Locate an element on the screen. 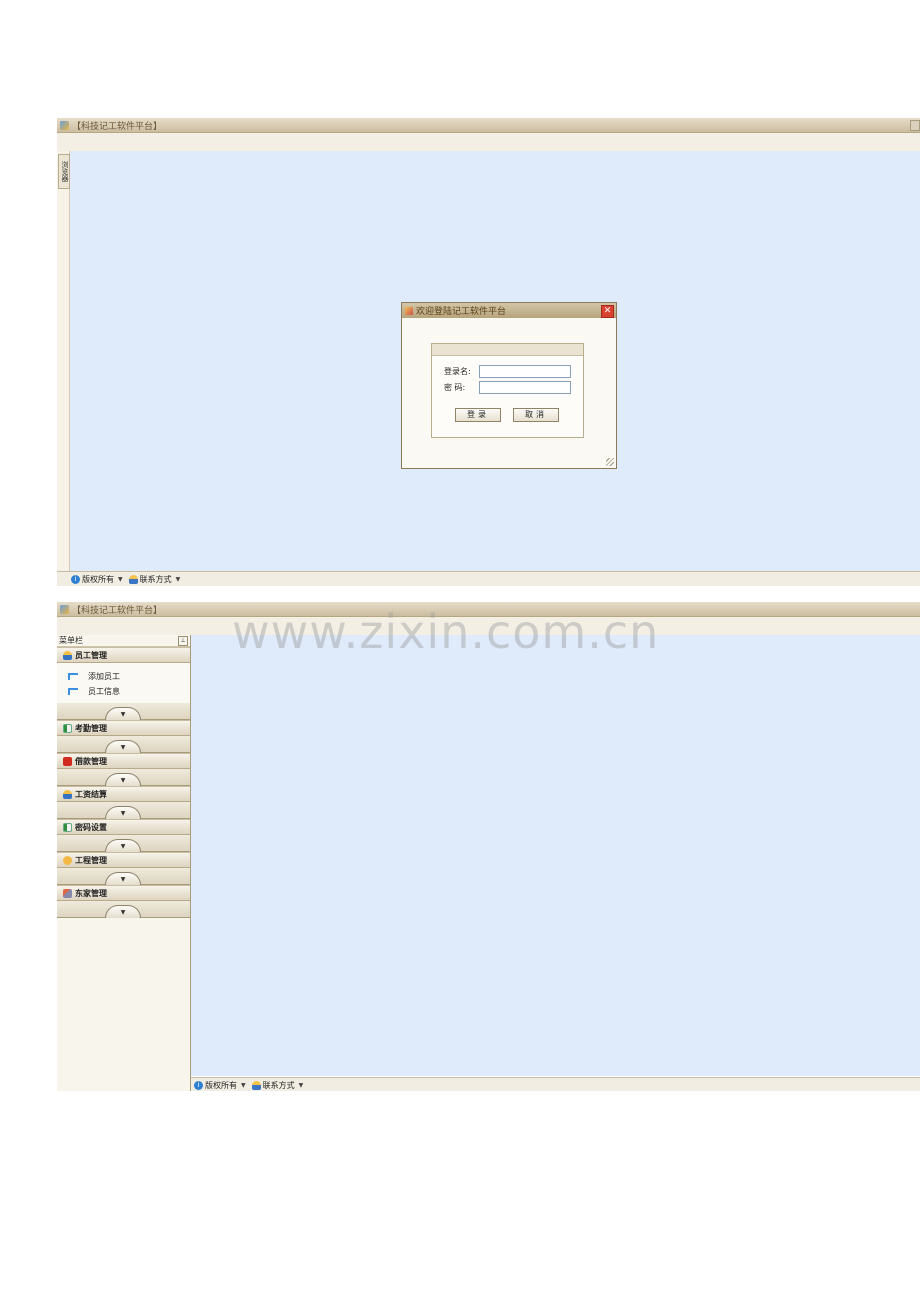 The height and width of the screenshot is (1302, 920). cancel-button: 取消 is located at coordinates (536, 415).